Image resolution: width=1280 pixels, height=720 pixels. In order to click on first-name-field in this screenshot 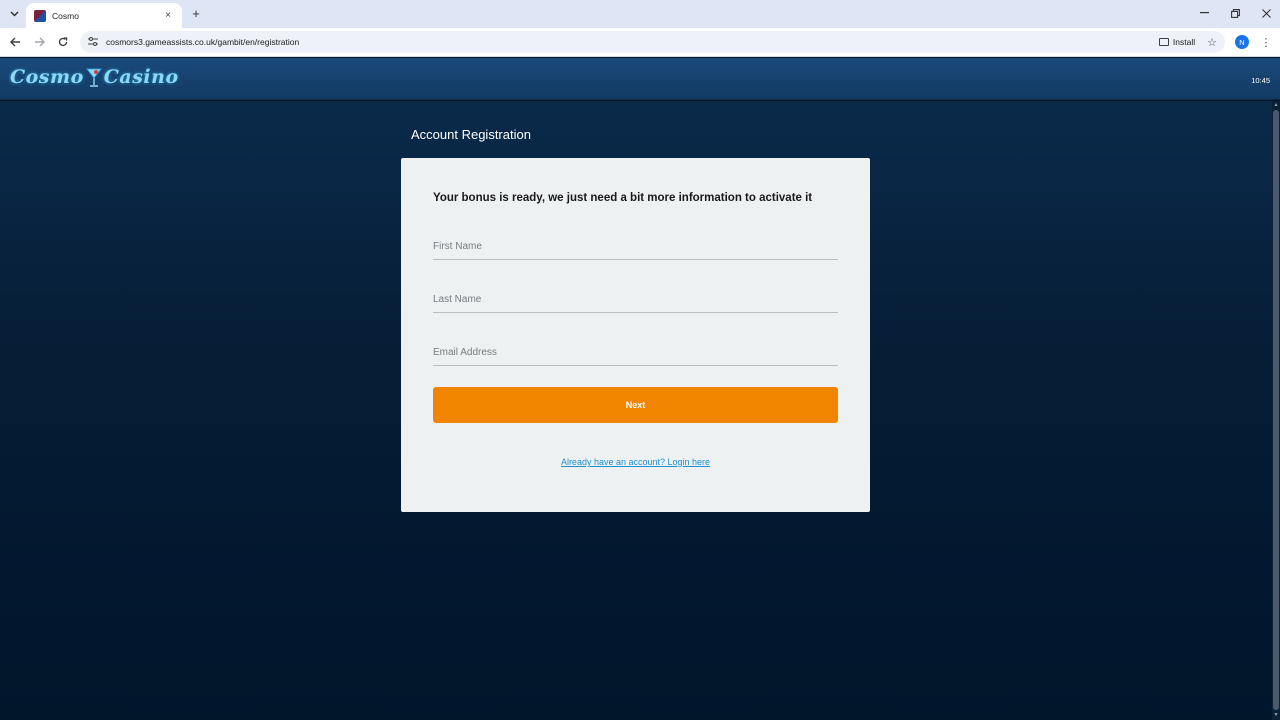, I will do `click(635, 245)`.